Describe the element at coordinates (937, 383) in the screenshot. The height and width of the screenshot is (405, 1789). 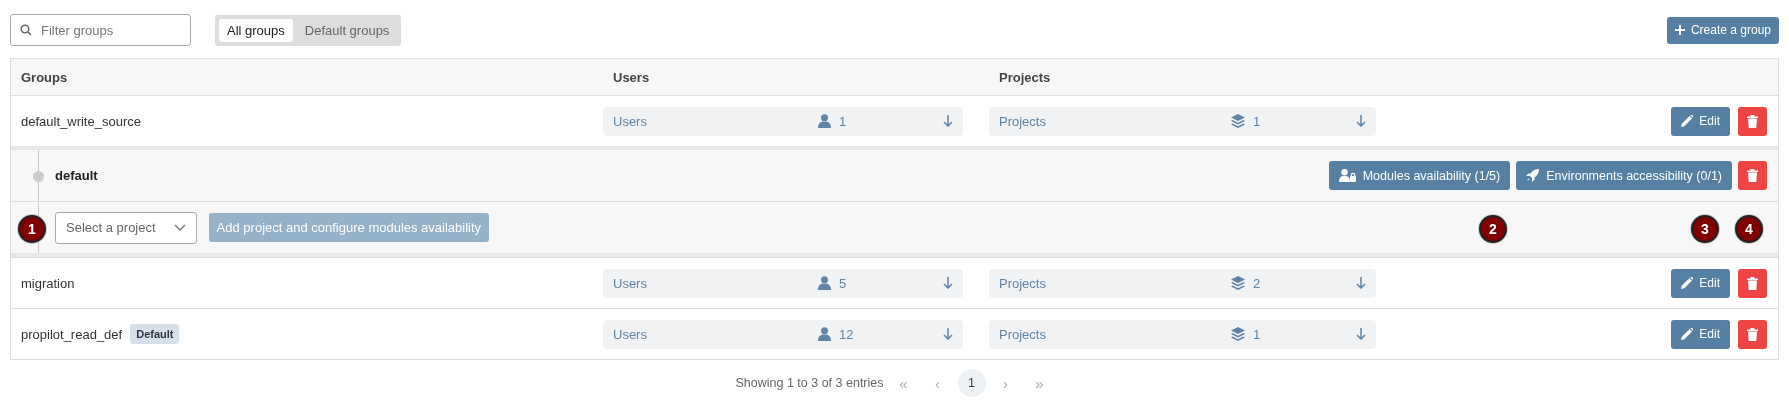
I see `previous-page-button: ‹` at that location.